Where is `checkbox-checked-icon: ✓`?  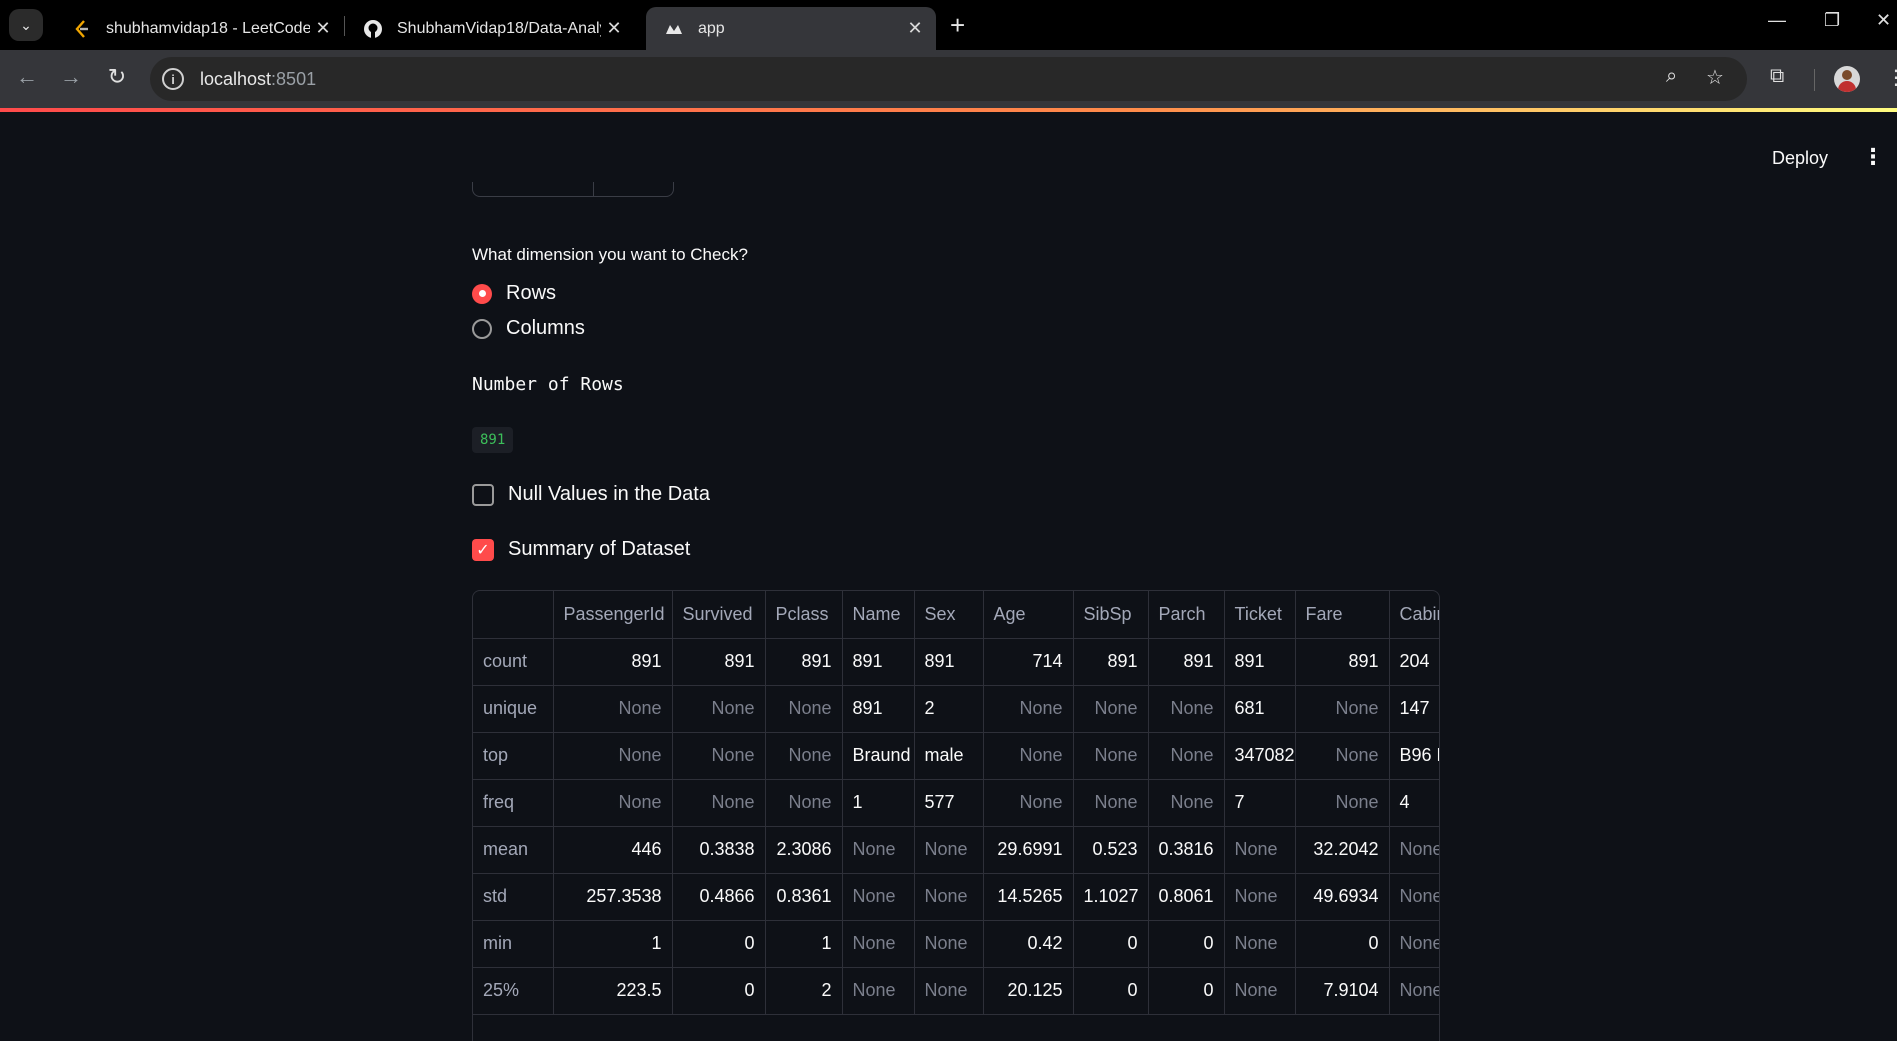
checkbox-checked-icon: ✓ is located at coordinates (483, 549).